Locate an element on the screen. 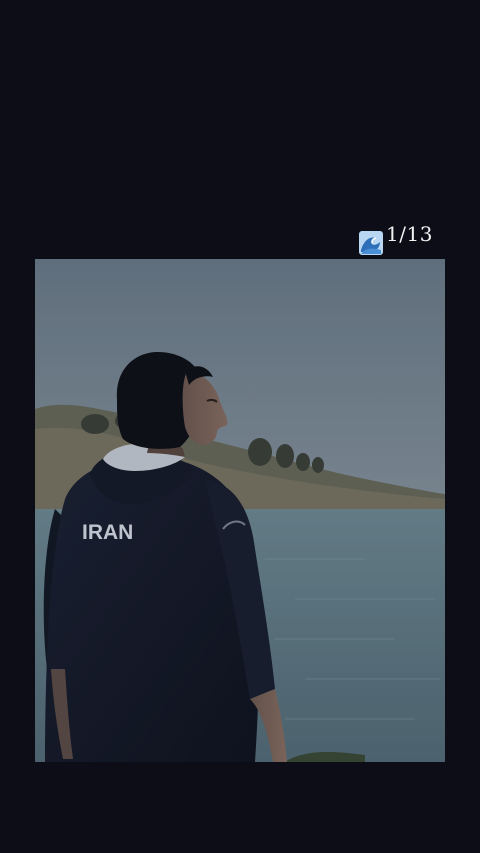 Image resolution: width=480 pixels, height=853 pixels. water-wave-icon is located at coordinates (371, 243).